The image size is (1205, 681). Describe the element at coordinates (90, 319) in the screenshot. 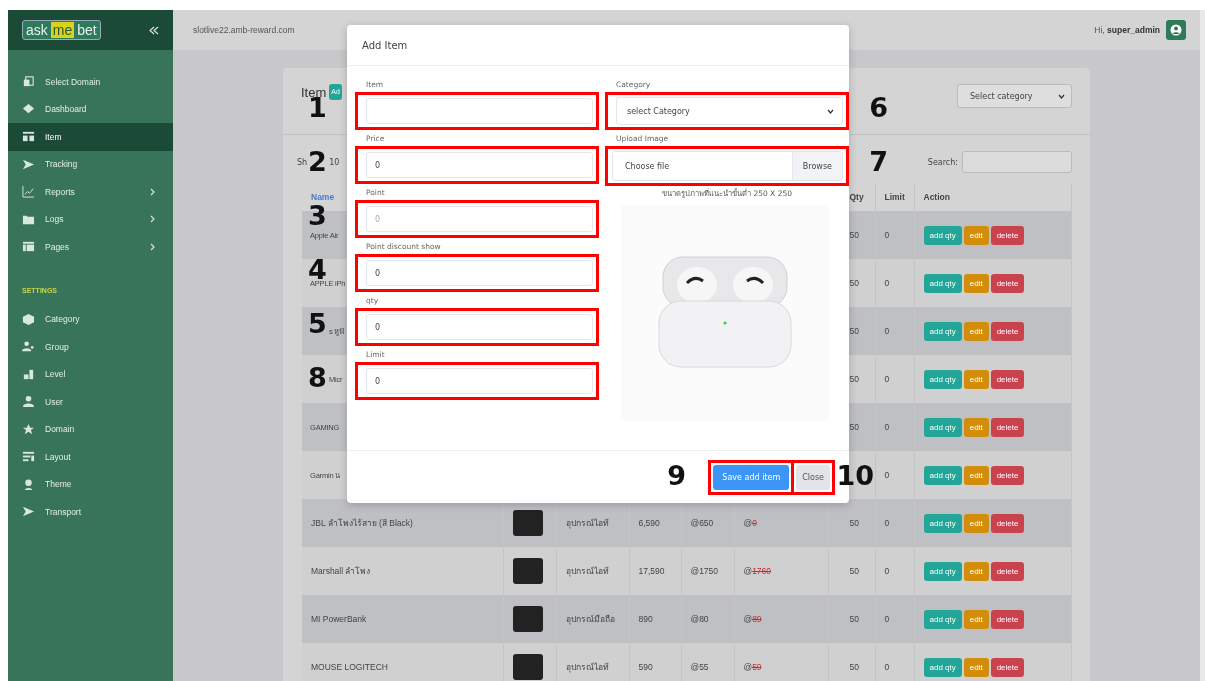

I see `sidebar-item: Category` at that location.